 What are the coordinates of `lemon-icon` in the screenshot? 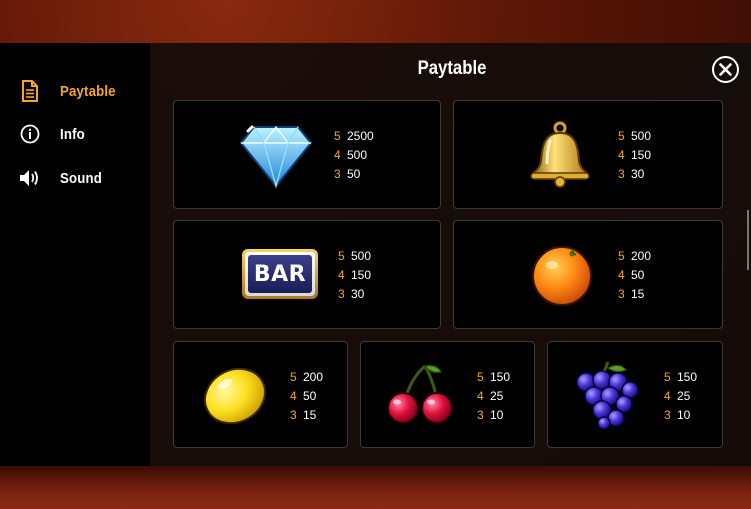 It's located at (235, 396).